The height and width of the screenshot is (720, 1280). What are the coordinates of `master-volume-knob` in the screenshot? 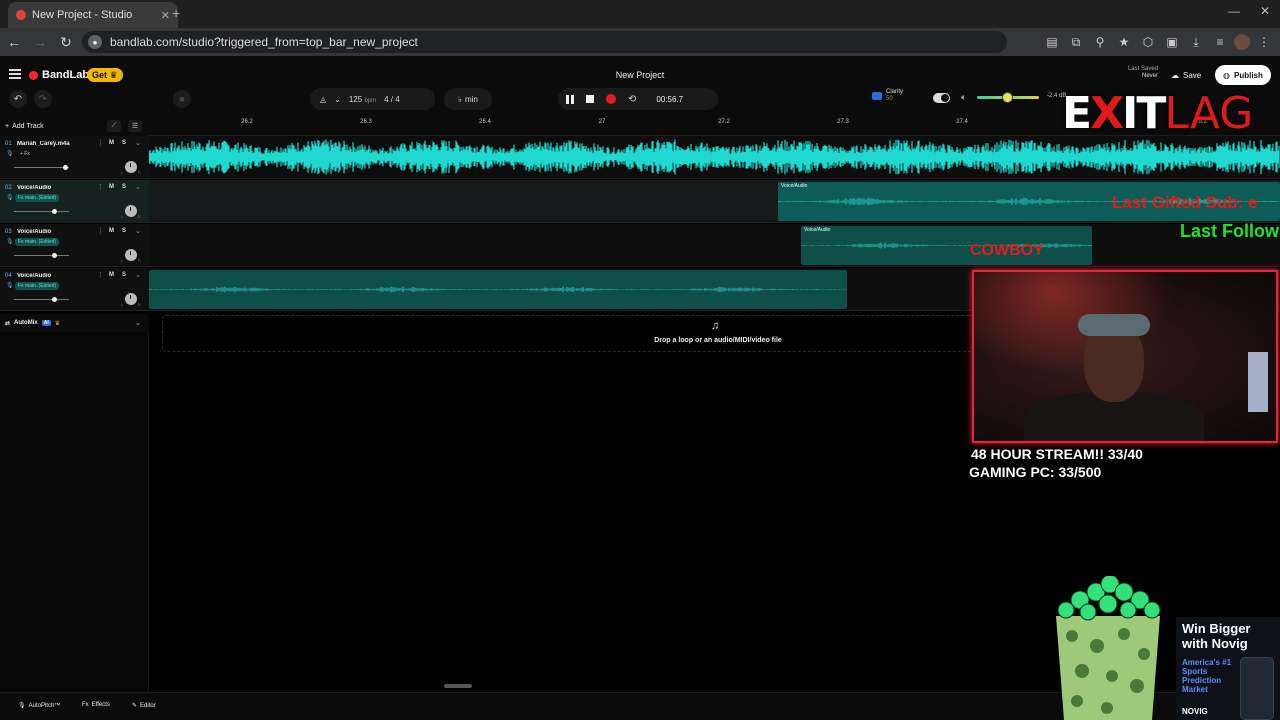 It's located at (1007, 97).